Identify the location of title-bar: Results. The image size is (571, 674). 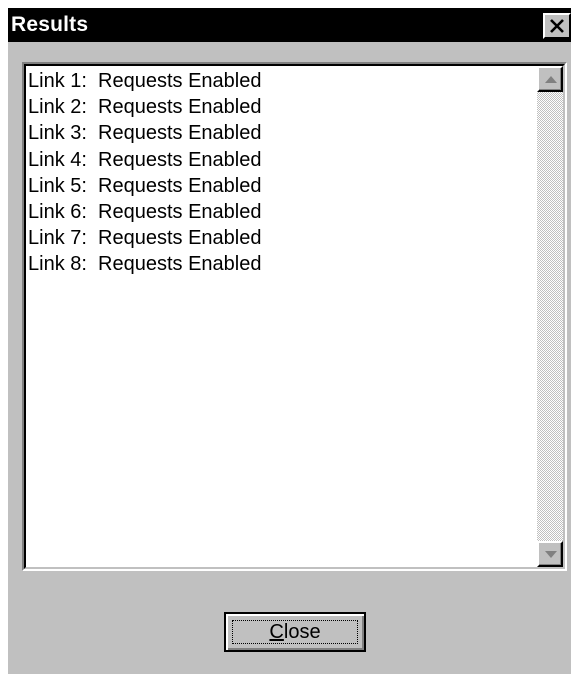
(289, 25).